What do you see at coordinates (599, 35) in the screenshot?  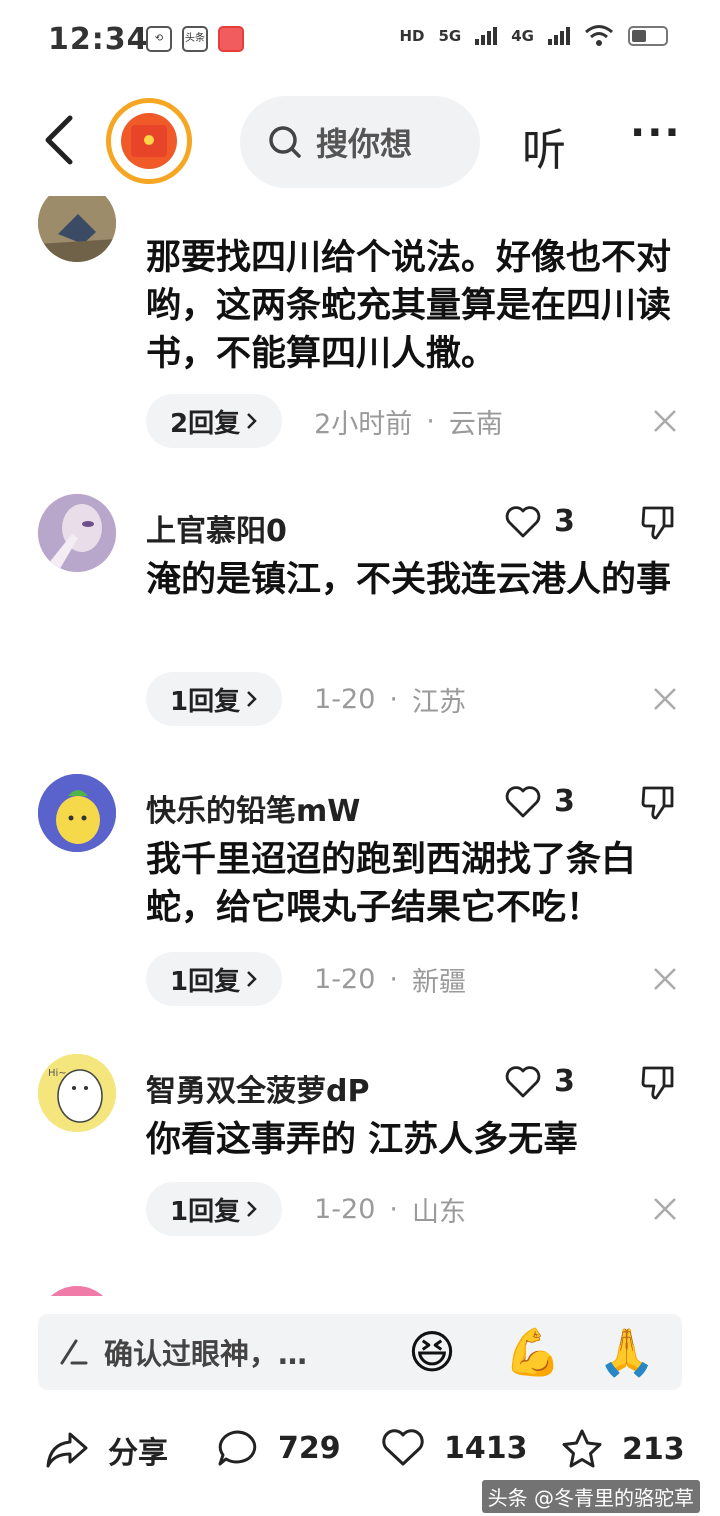 I see `wifi-icon` at bounding box center [599, 35].